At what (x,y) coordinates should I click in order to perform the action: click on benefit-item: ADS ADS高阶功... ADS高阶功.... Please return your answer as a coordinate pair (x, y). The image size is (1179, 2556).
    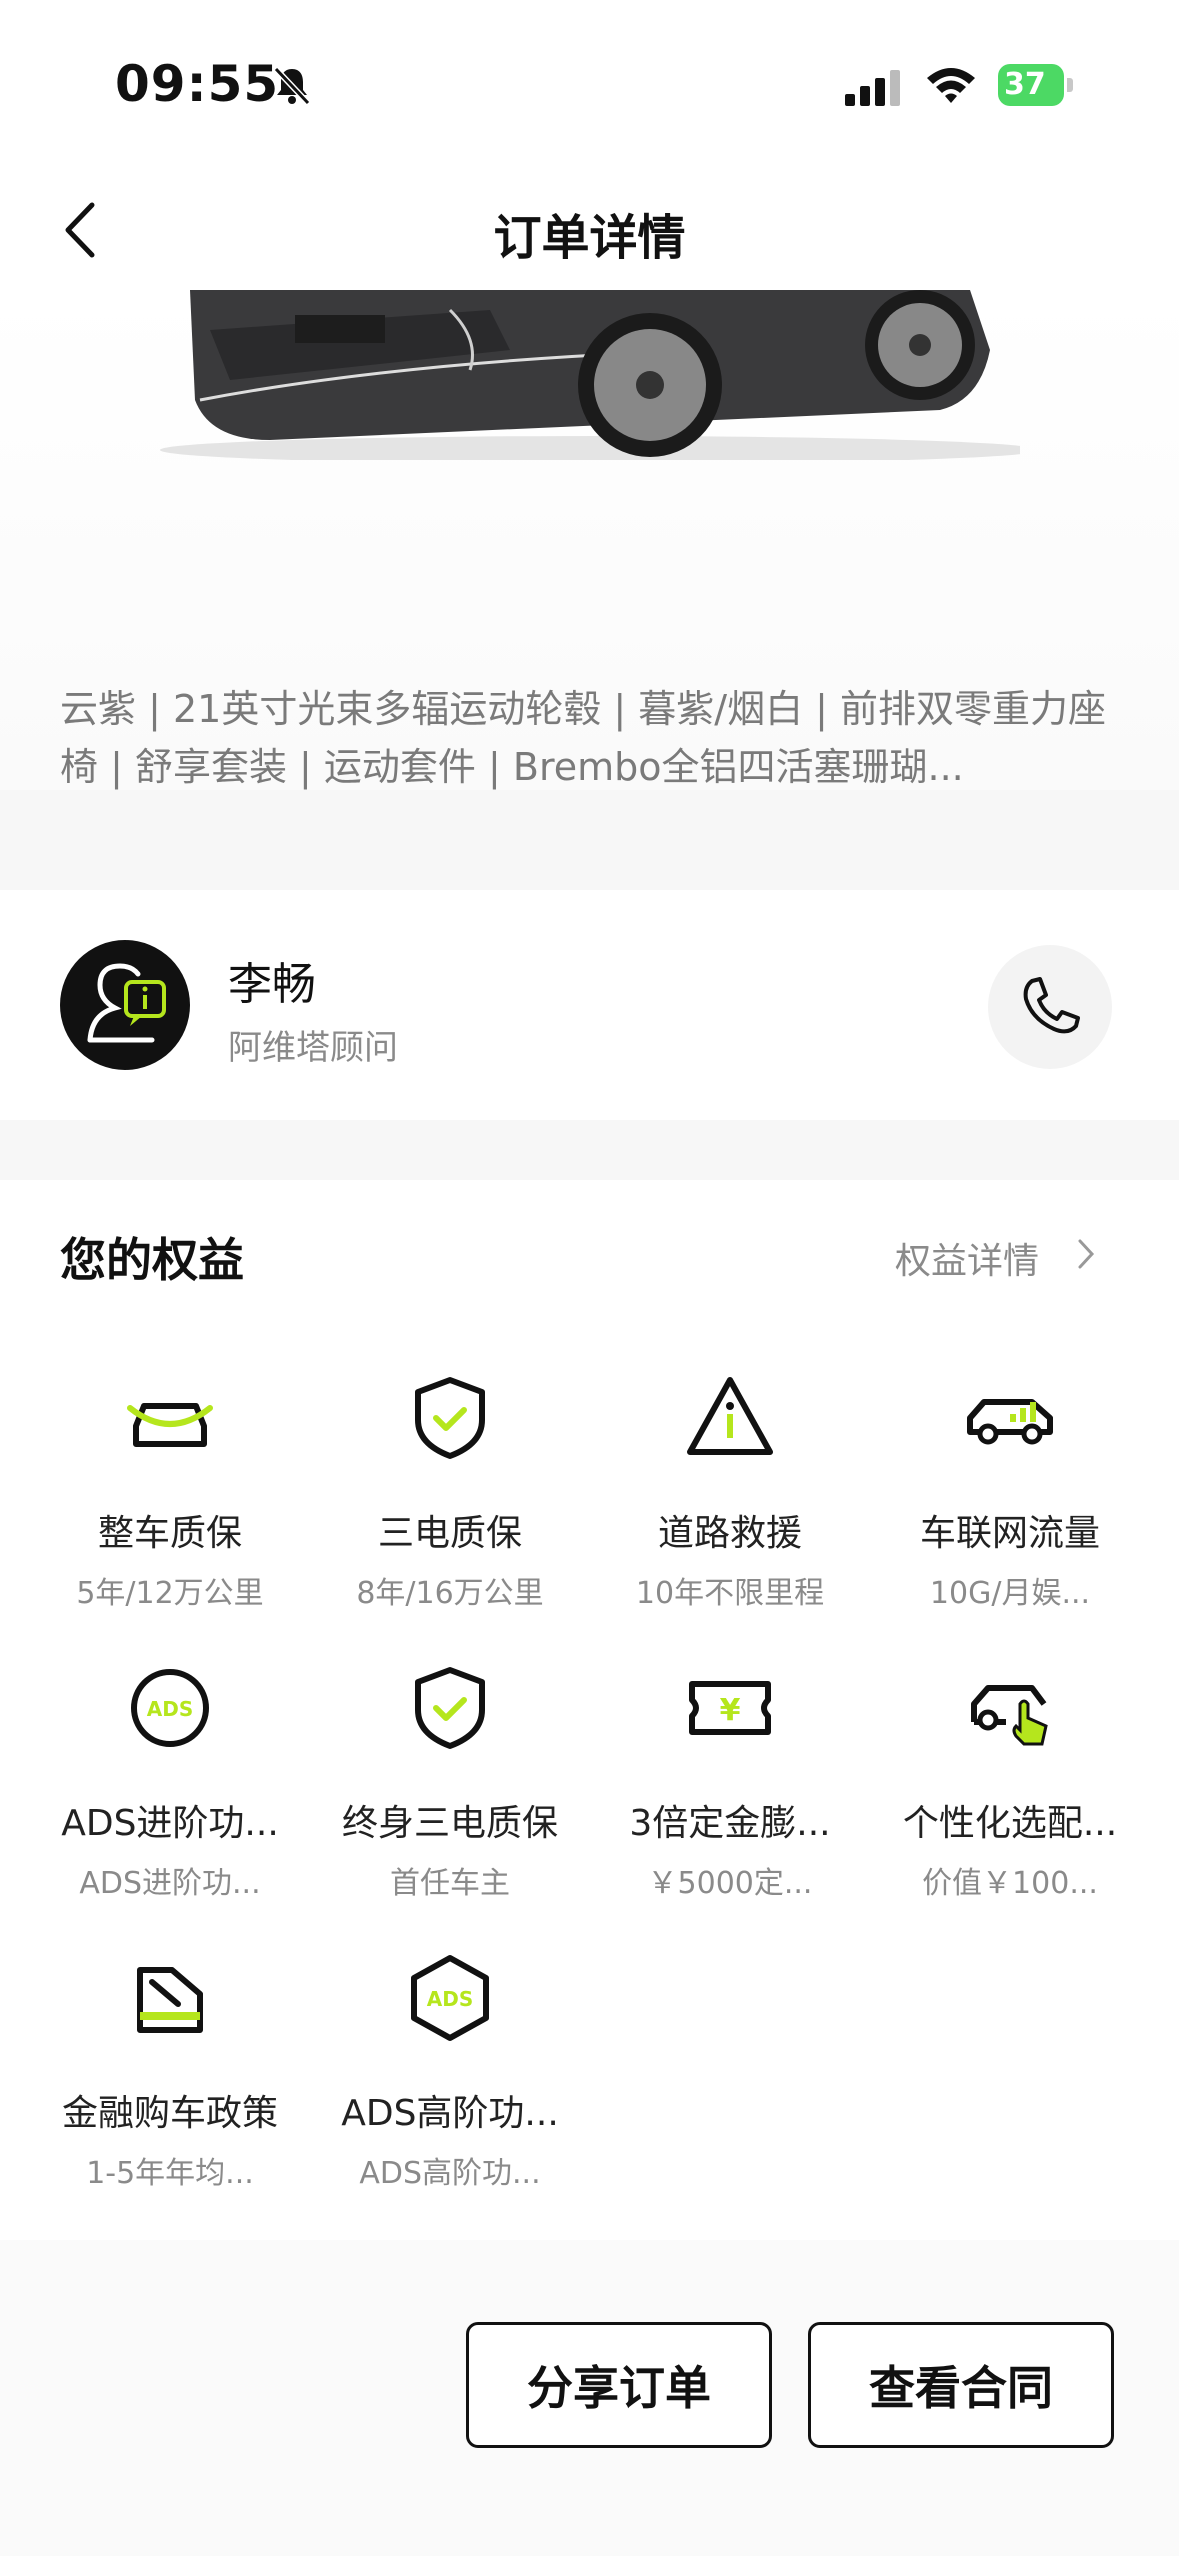
    Looking at the image, I should click on (450, 2071).